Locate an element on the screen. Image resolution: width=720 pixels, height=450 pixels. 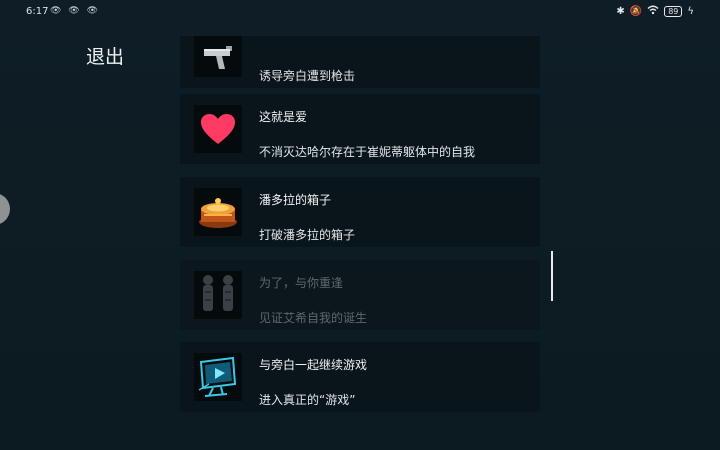
achievement-card: 潘多拉的箱子 打破潘多拉的箱子 is located at coordinates (360, 212).